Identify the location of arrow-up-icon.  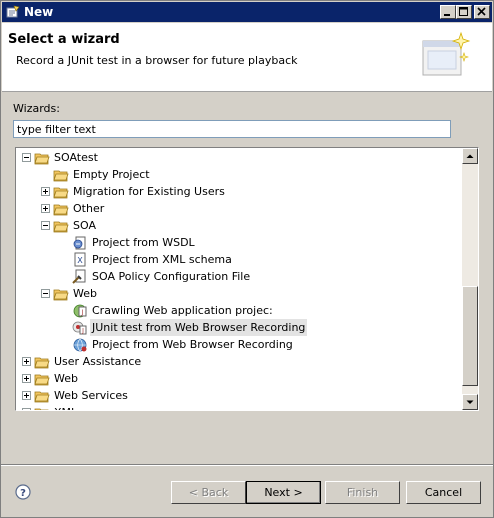
(470, 156).